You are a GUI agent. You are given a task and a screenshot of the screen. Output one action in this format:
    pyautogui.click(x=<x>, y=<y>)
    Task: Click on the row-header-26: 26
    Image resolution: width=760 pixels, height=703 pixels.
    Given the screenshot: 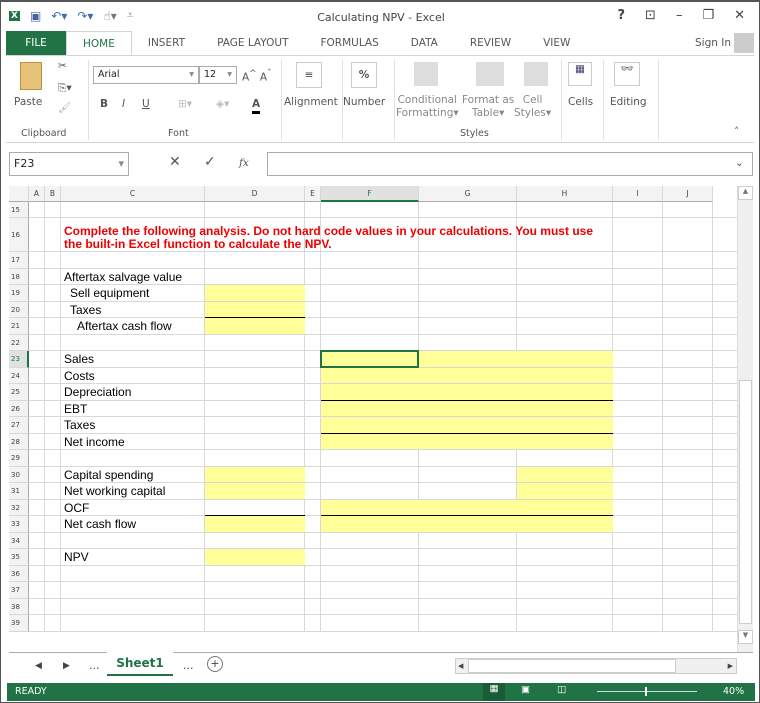 What is the action you would take?
    pyautogui.click(x=19, y=408)
    